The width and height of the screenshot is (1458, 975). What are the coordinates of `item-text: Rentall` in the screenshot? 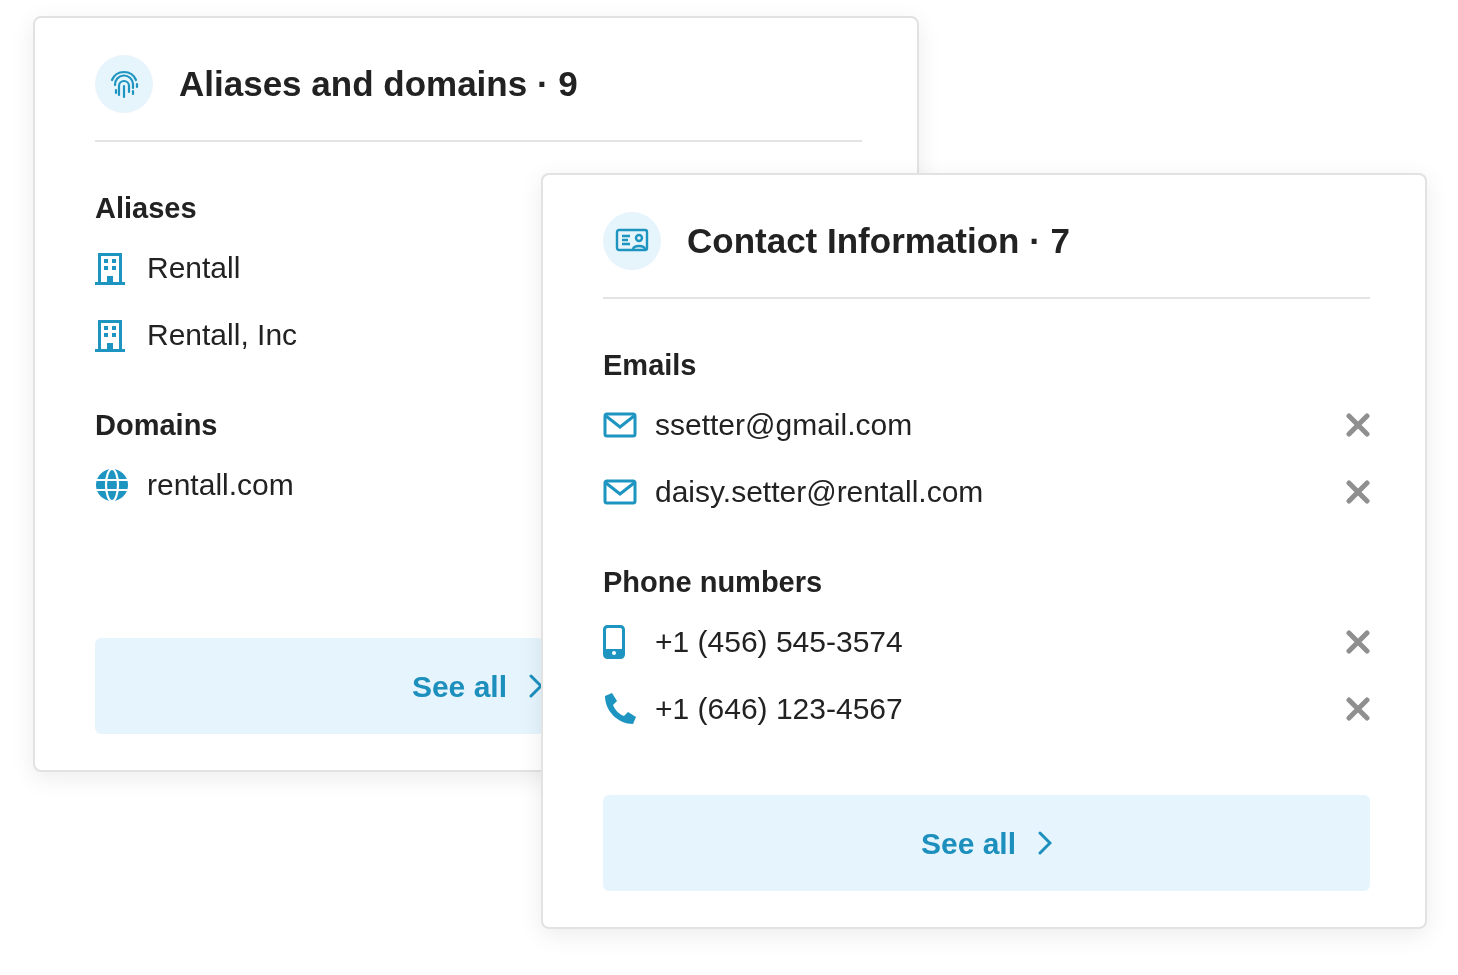 It's located at (194, 267).